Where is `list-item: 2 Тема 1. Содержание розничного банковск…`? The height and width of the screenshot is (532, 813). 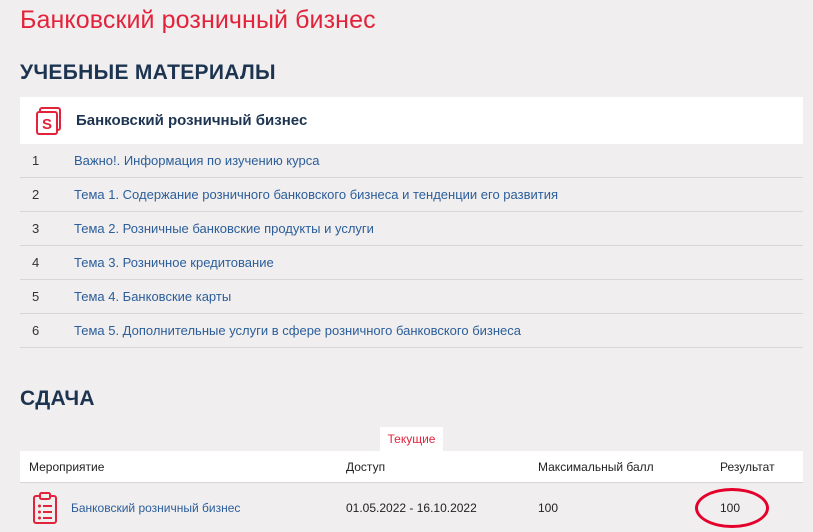
list-item: 2 Тема 1. Содержание розничного банковск… is located at coordinates (411, 195).